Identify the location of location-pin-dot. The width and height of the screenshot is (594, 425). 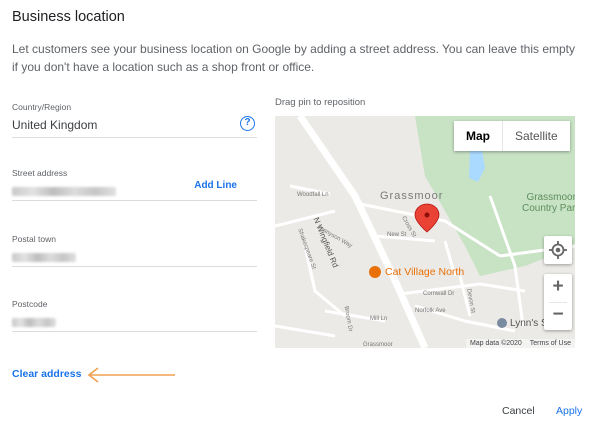
(427, 215).